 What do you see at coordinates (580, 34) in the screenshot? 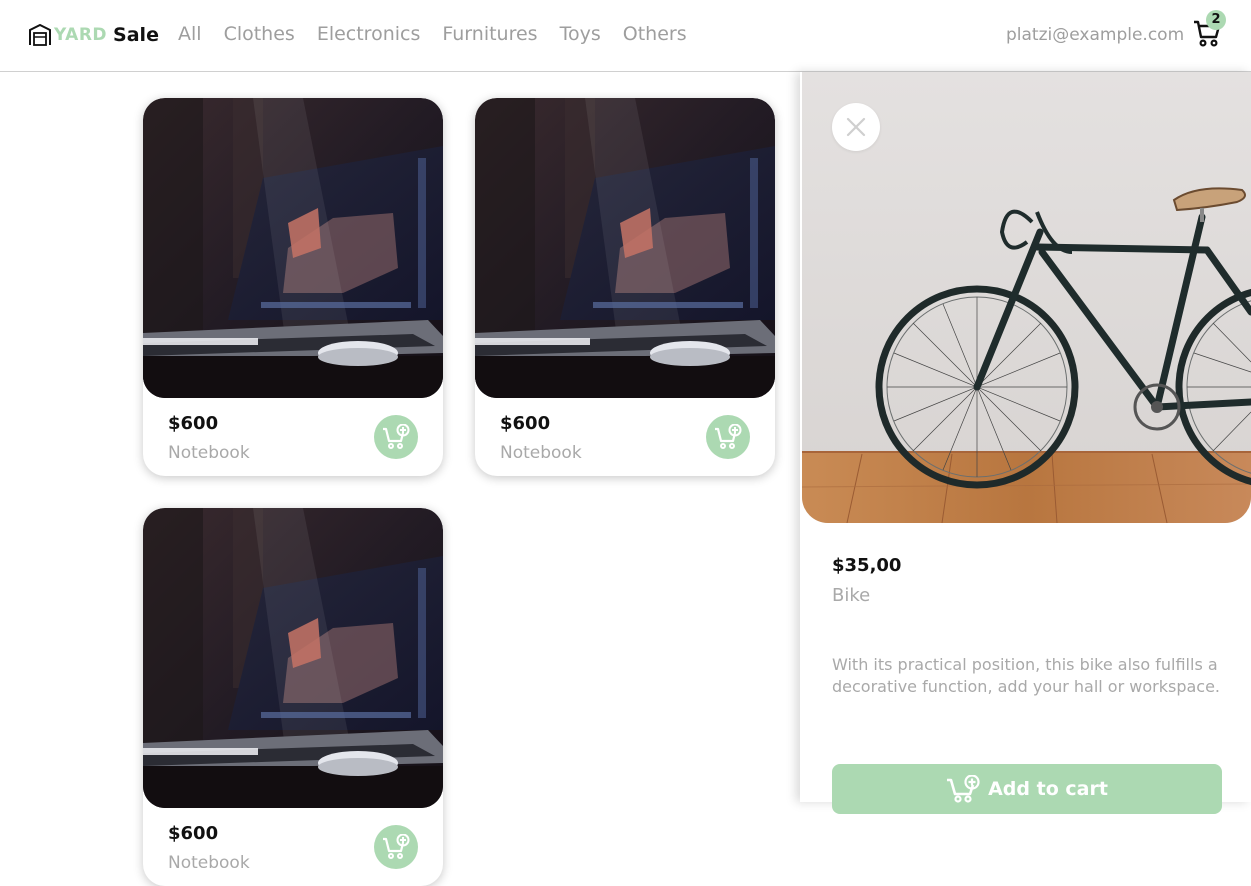
I see `nav-link-toys: Toys` at bounding box center [580, 34].